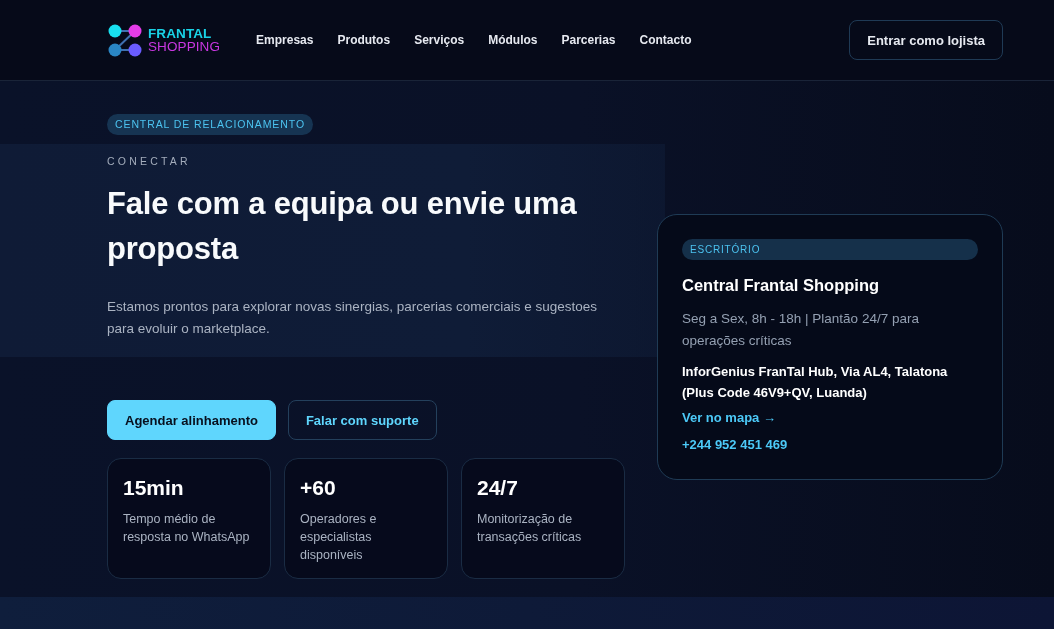 The width and height of the screenshot is (1054, 629). I want to click on login-button: Entrar como lojista, so click(926, 40).